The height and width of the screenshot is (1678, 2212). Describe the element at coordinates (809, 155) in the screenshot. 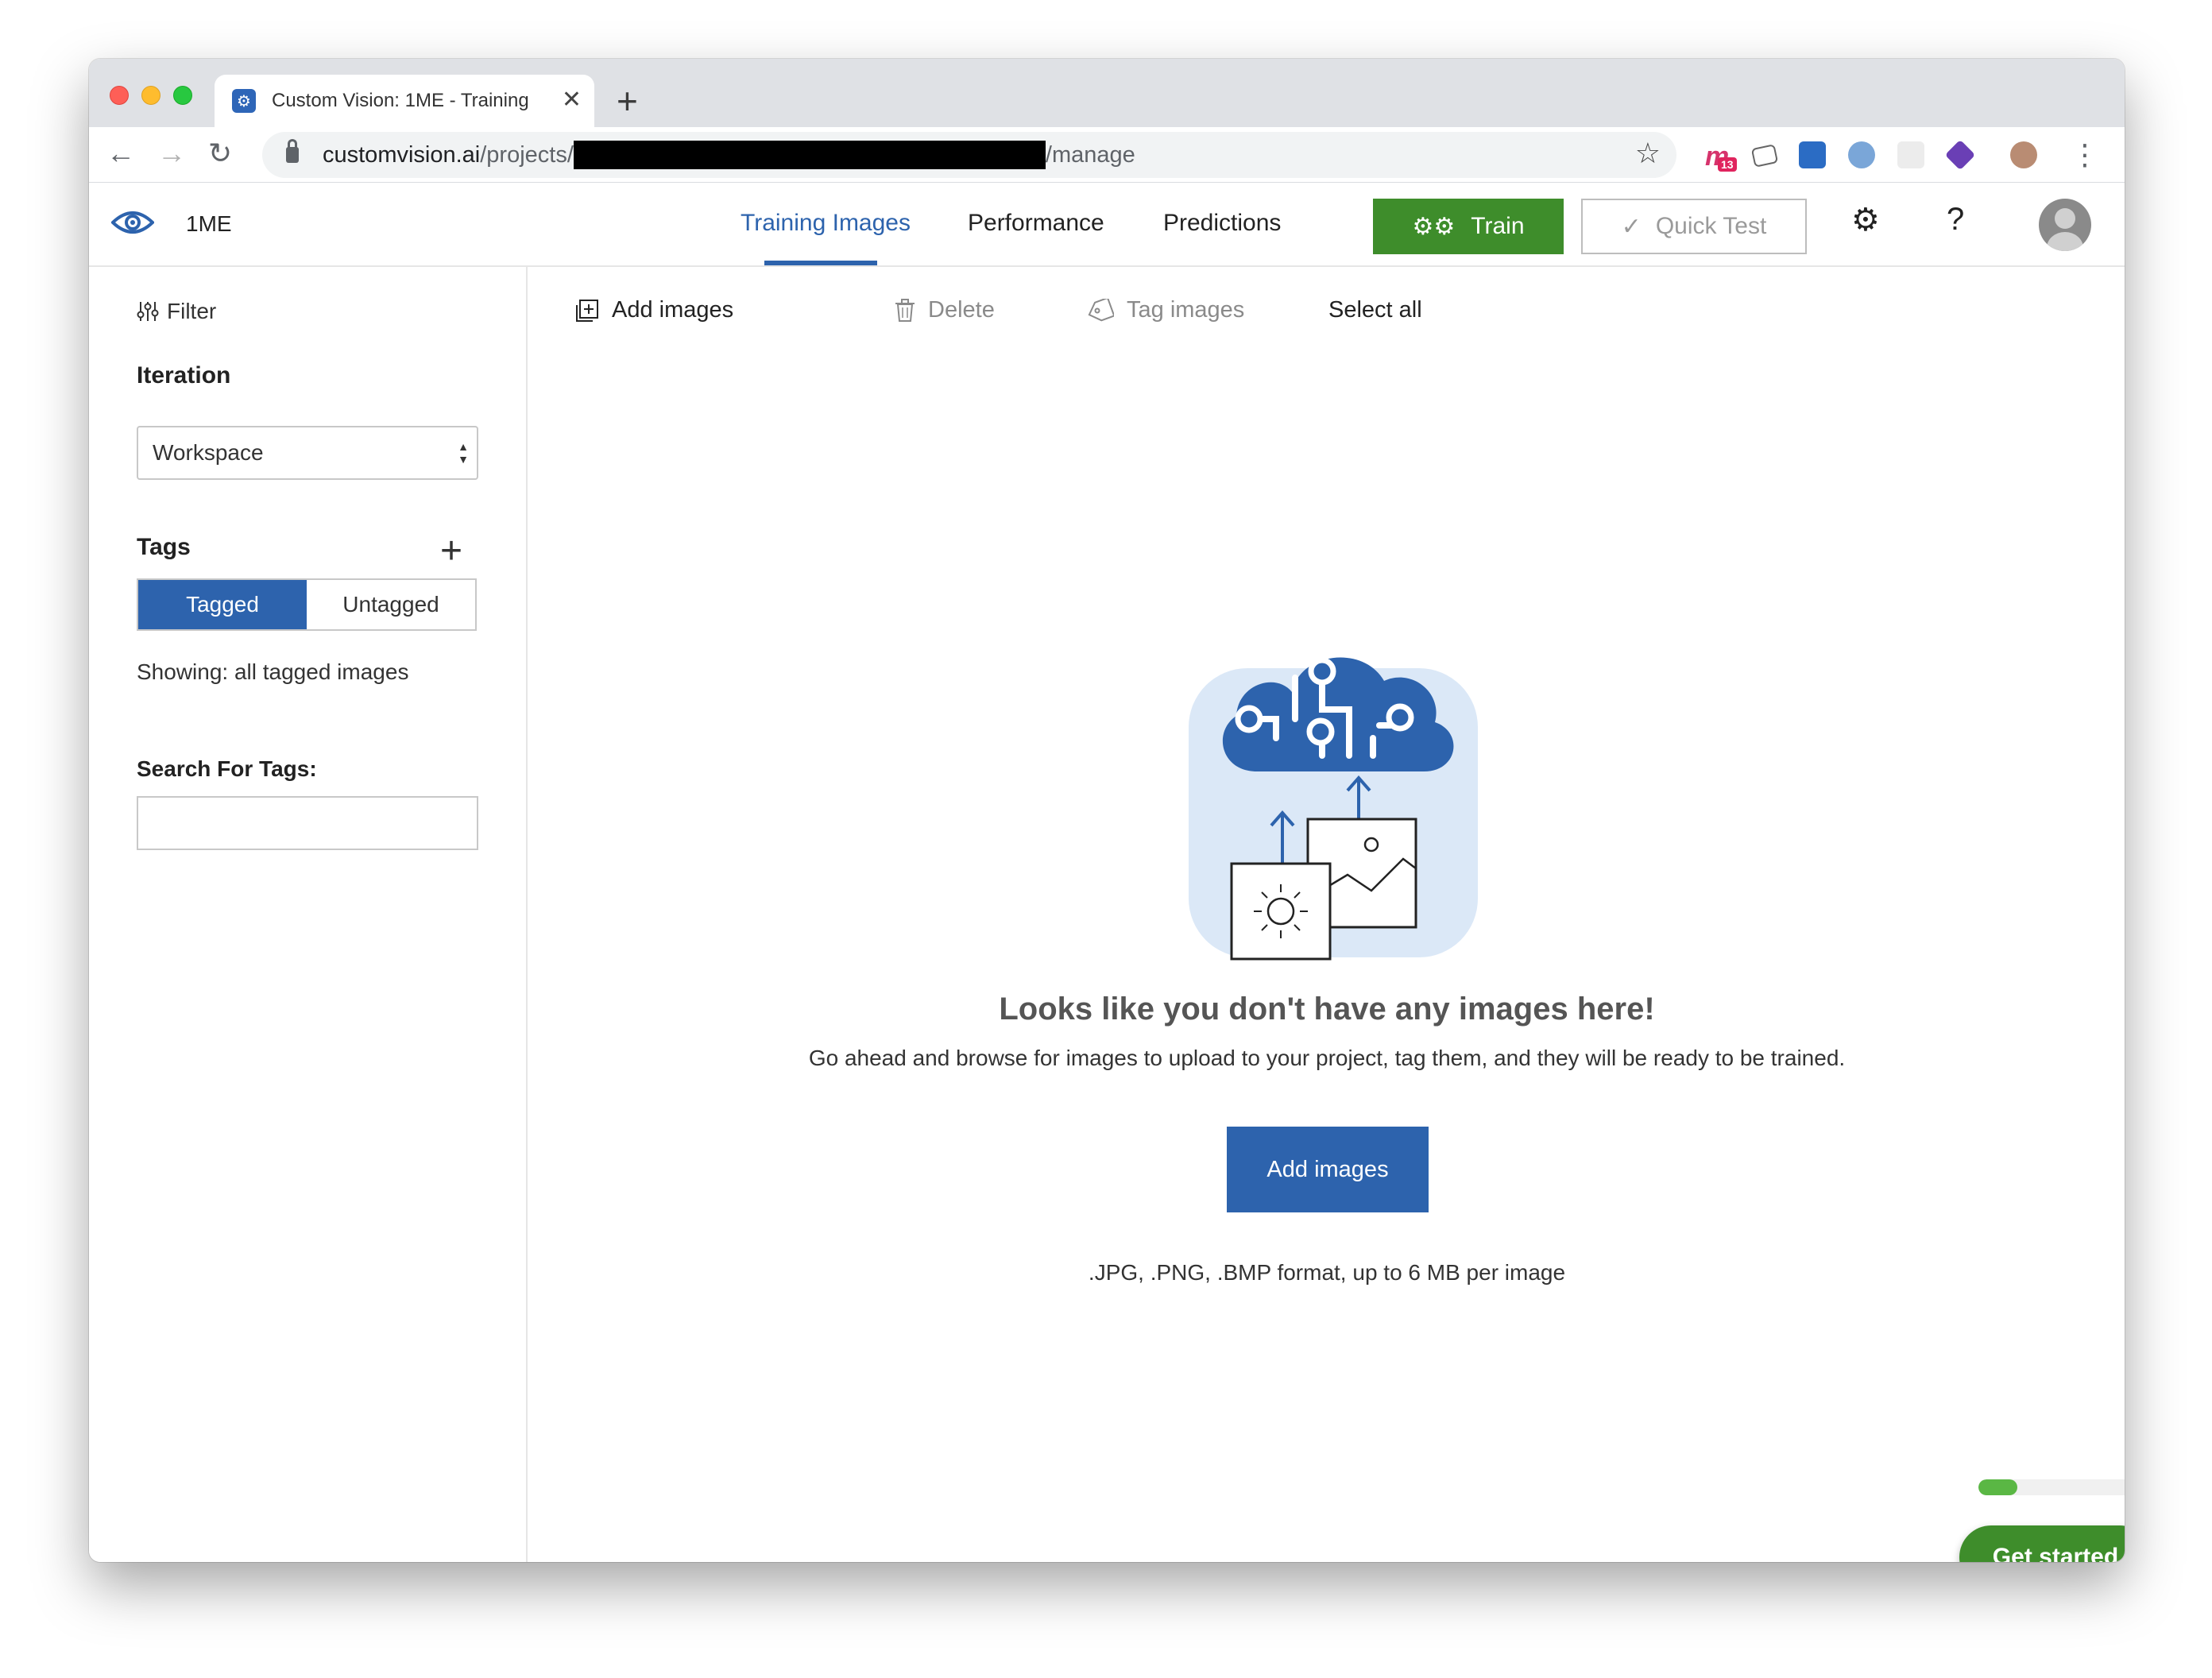

I see `redacted-project-id` at that location.